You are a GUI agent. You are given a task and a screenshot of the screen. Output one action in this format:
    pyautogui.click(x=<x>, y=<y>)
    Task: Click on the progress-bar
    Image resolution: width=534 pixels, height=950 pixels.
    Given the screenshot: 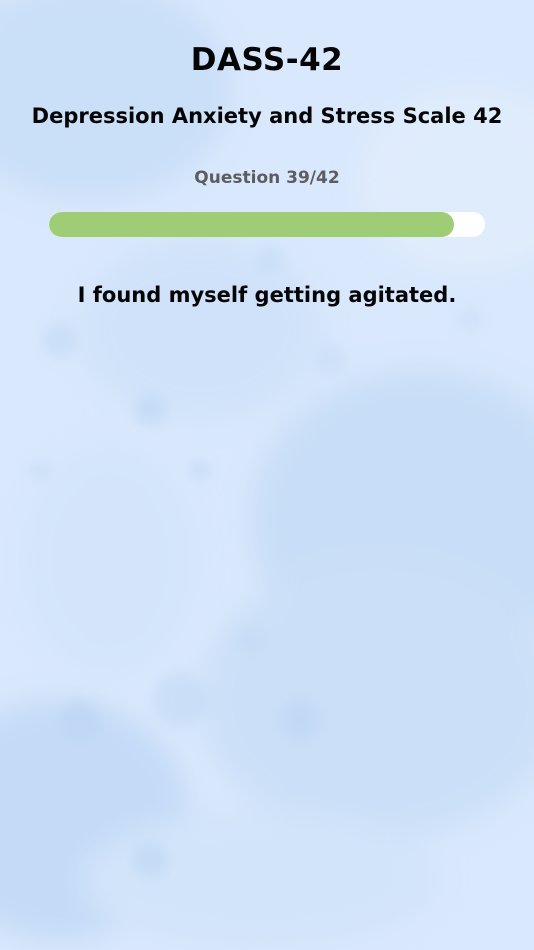 What is the action you would take?
    pyautogui.click(x=267, y=224)
    